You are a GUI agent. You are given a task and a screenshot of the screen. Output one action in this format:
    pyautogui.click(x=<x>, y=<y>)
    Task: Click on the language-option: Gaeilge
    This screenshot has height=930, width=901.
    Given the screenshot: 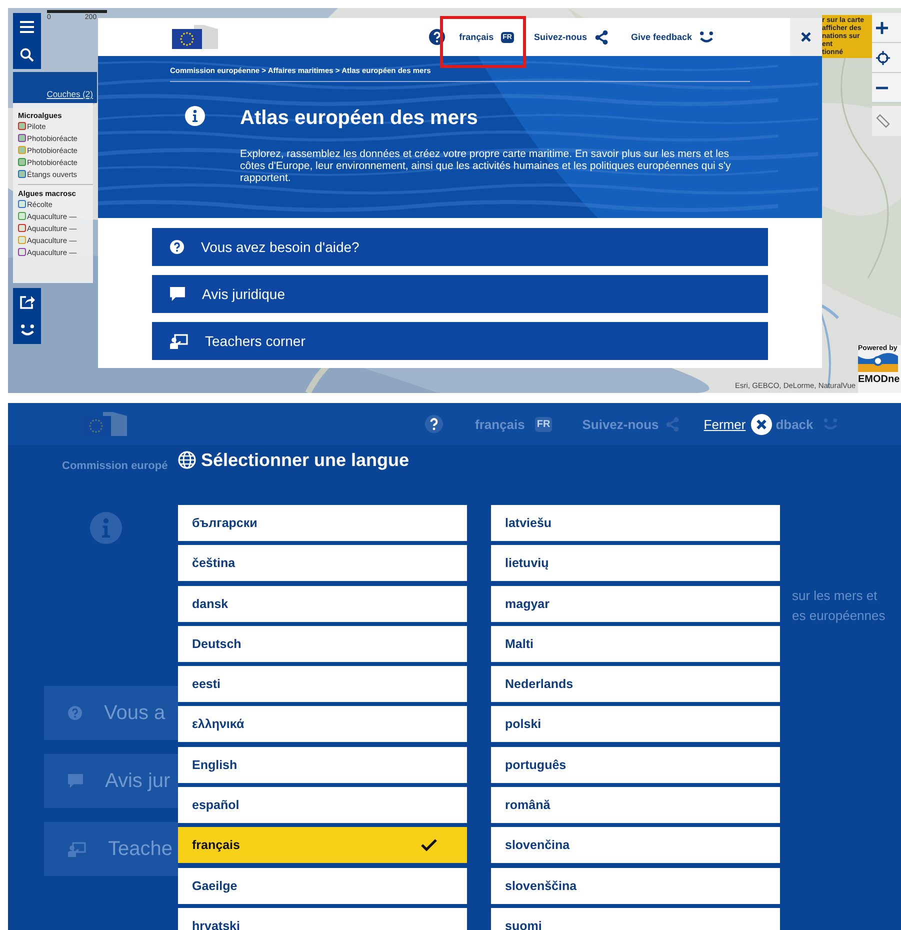 What is the action you would take?
    pyautogui.click(x=322, y=886)
    